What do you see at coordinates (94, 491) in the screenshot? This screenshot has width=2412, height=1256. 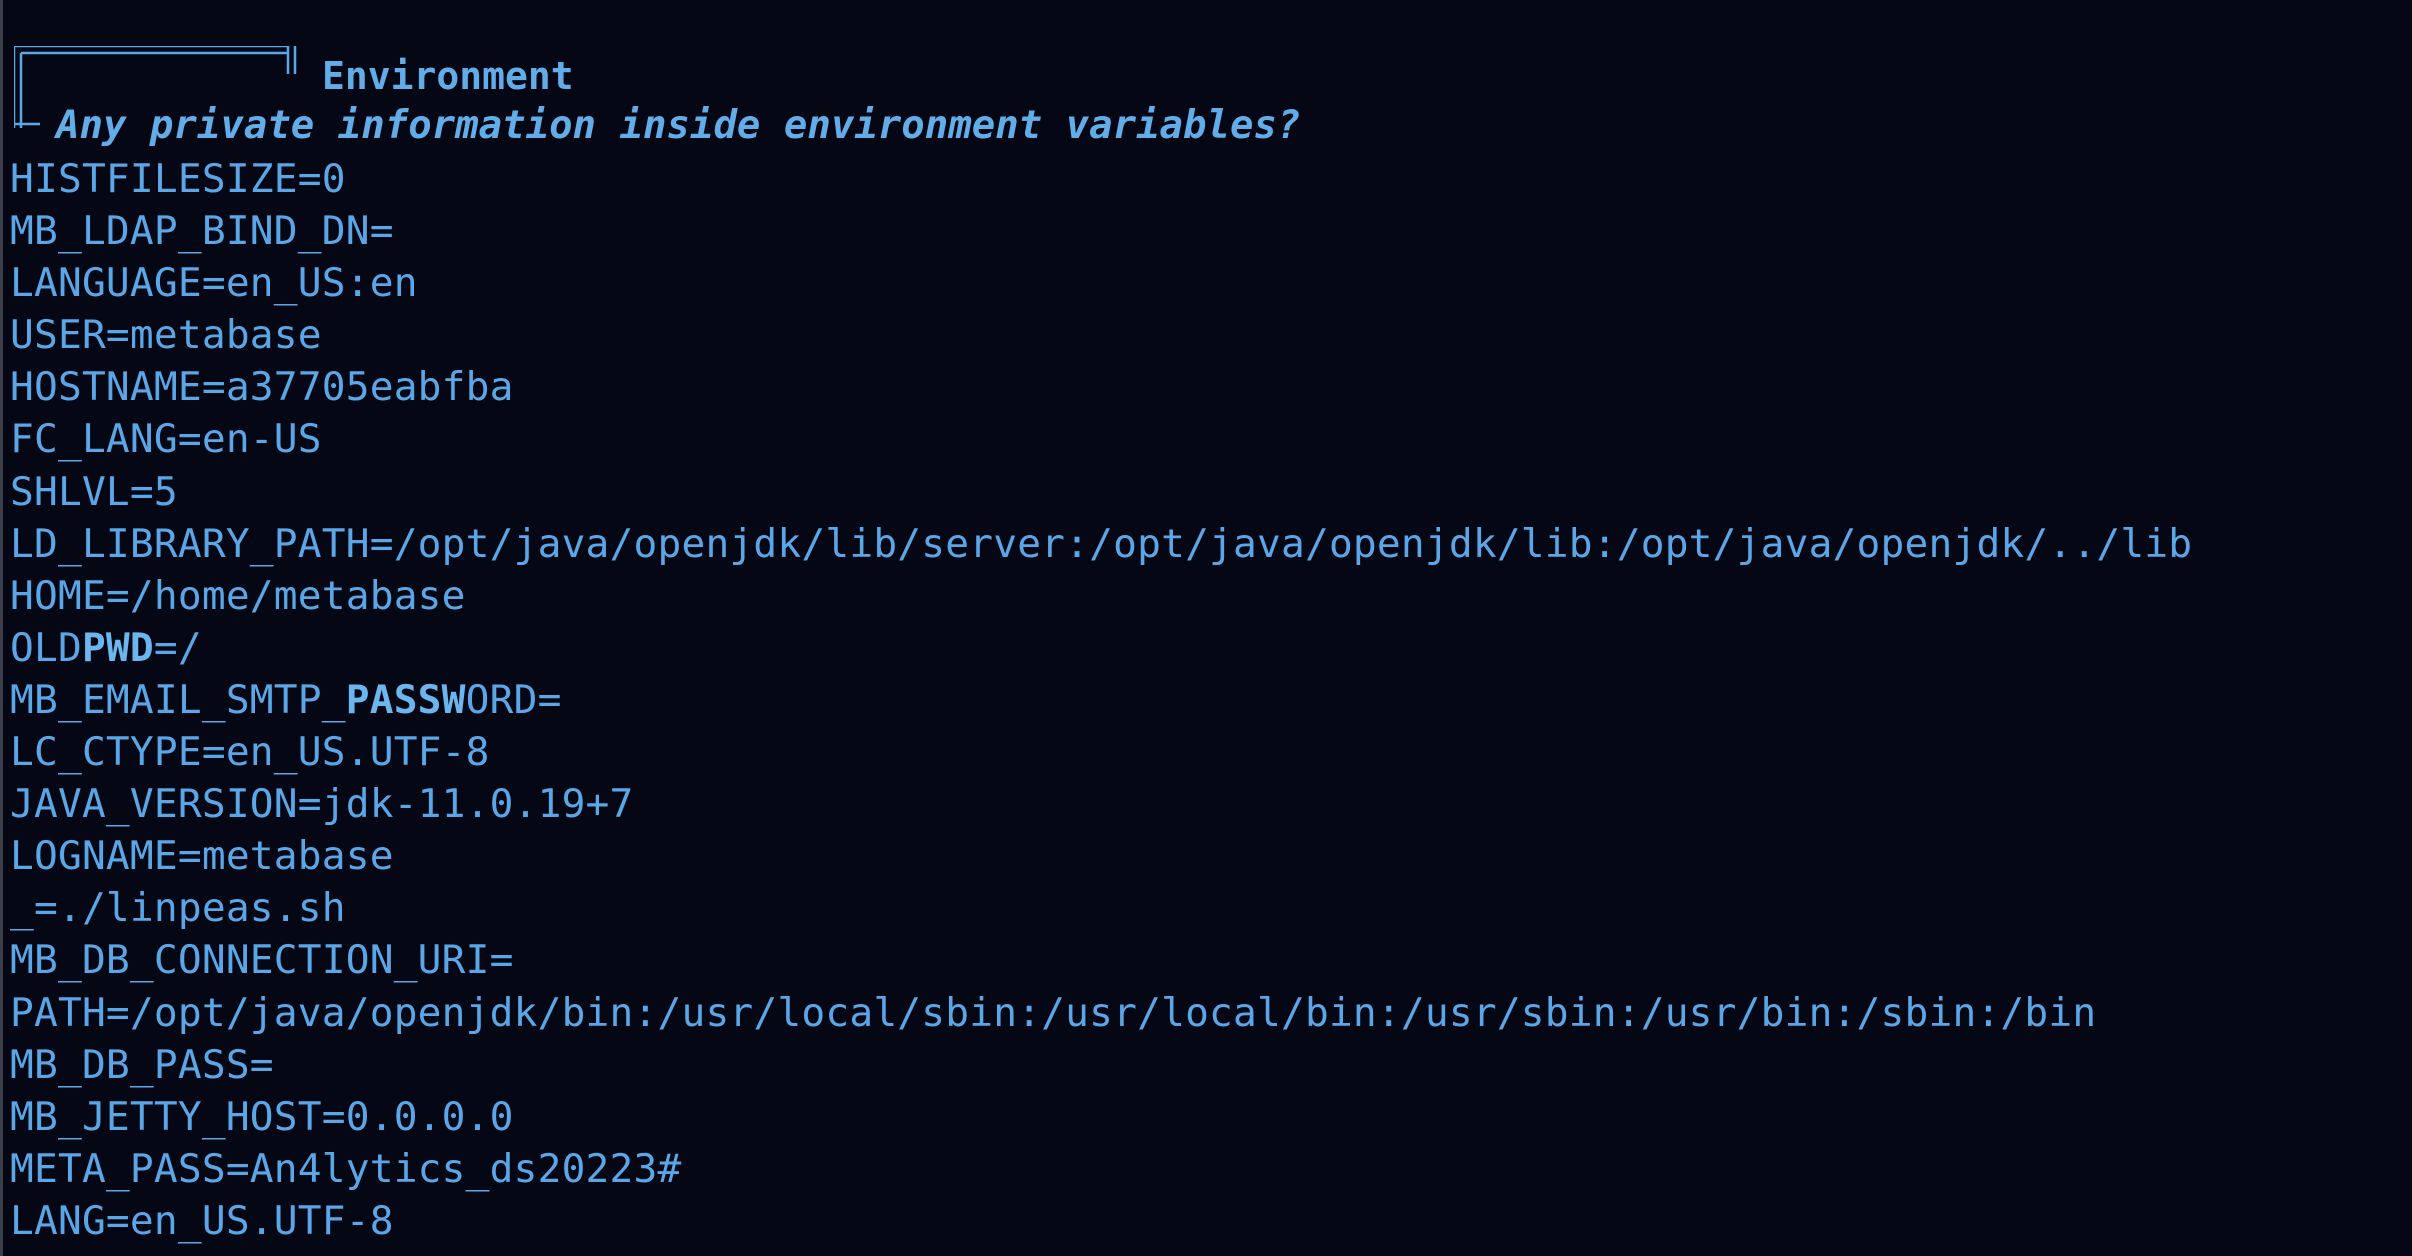 I see `env-variable-line: SHLVL=5` at bounding box center [94, 491].